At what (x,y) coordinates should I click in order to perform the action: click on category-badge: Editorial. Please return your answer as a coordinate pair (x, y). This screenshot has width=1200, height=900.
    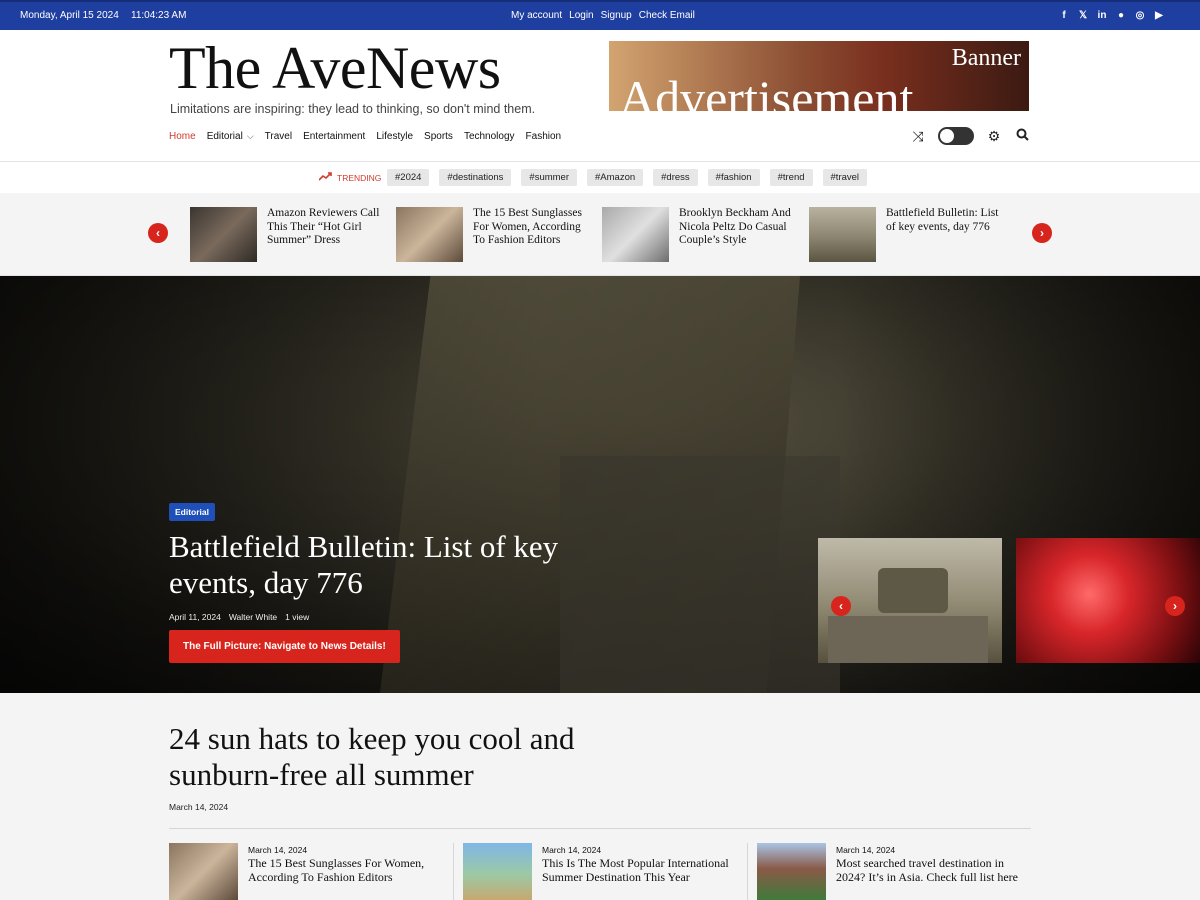
    Looking at the image, I should click on (192, 512).